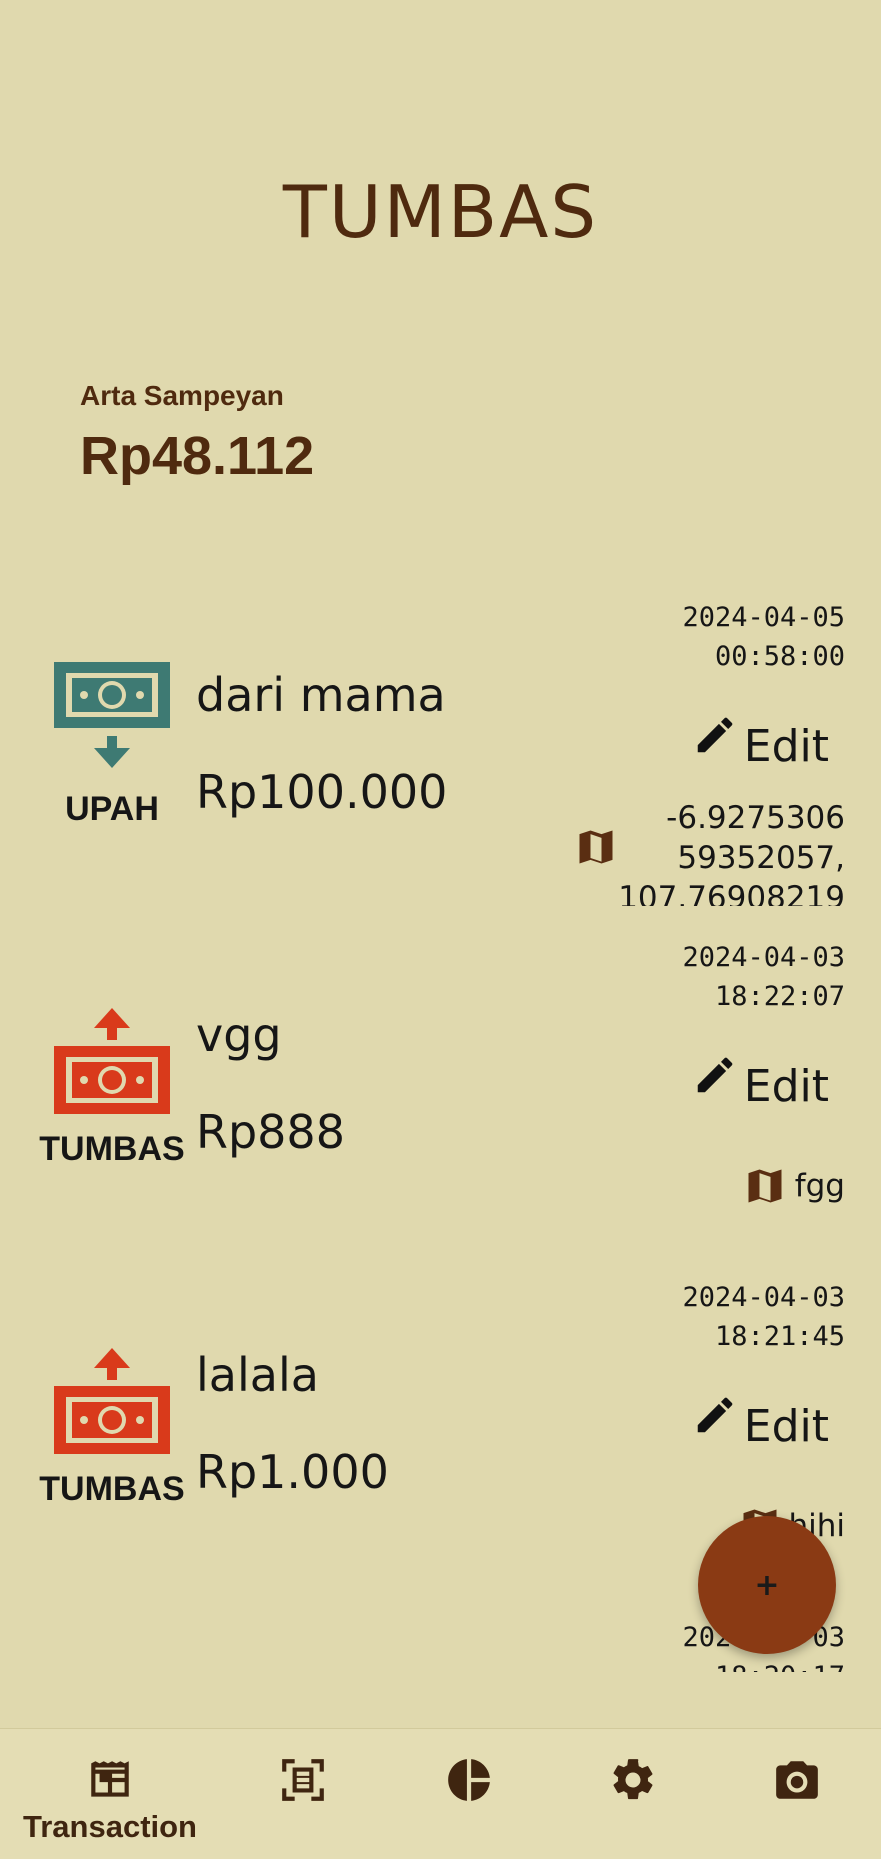 Image resolution: width=881 pixels, height=1859 pixels. What do you see at coordinates (321, 695) in the screenshot?
I see `transaction-name: dari mama` at bounding box center [321, 695].